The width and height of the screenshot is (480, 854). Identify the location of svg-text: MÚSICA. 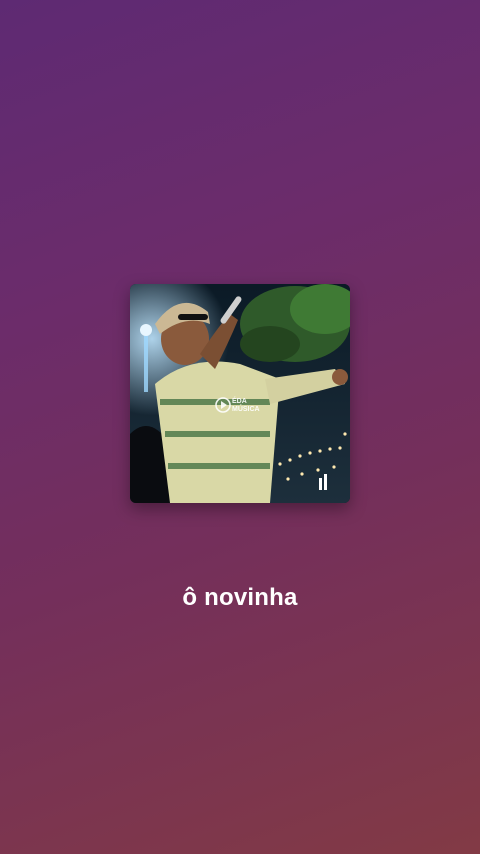
(246, 408).